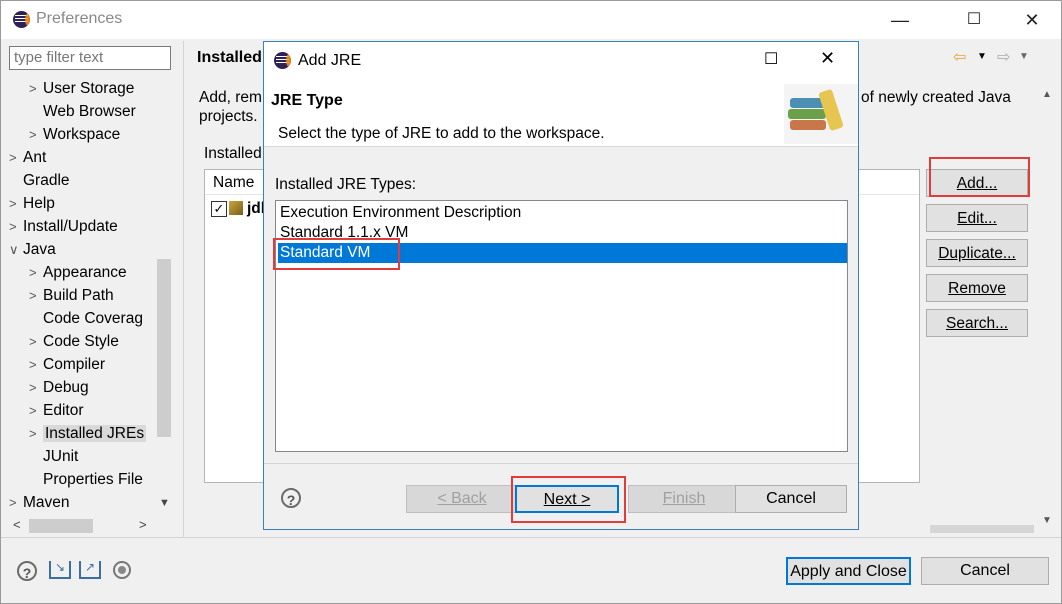  What do you see at coordinates (32, 203) in the screenshot?
I see `tree-item-help: > Help` at bounding box center [32, 203].